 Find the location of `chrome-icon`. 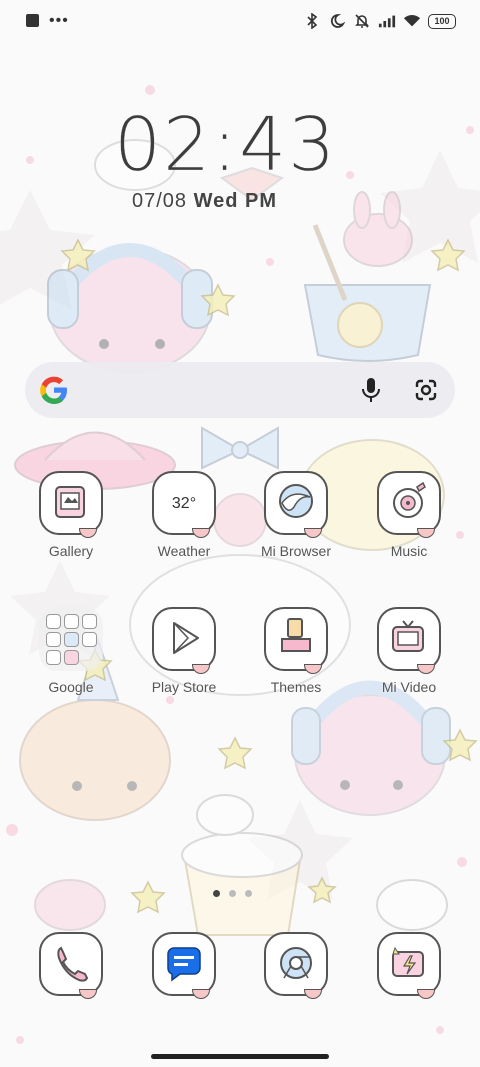

chrome-icon is located at coordinates (296, 965).